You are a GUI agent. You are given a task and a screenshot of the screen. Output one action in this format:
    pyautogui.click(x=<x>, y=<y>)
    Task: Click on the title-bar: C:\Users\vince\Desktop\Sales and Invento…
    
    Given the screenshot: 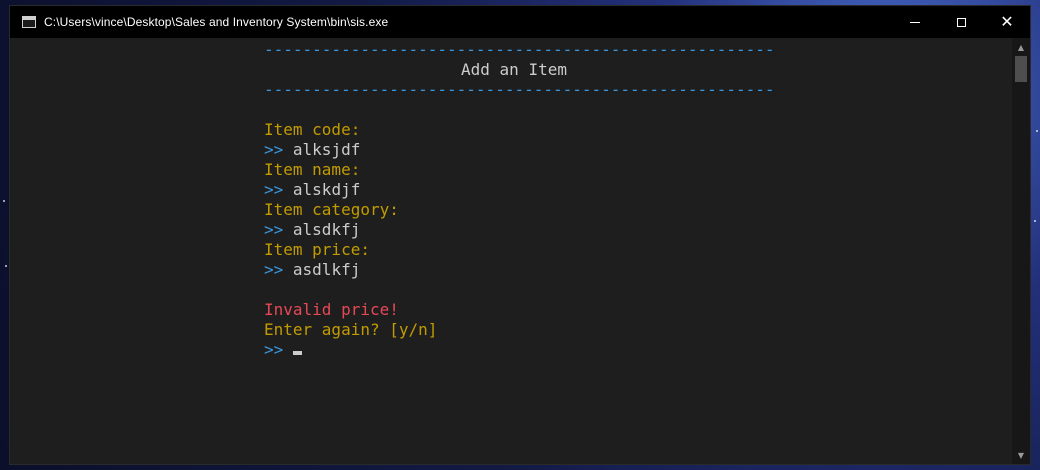 What is the action you would take?
    pyautogui.click(x=520, y=22)
    